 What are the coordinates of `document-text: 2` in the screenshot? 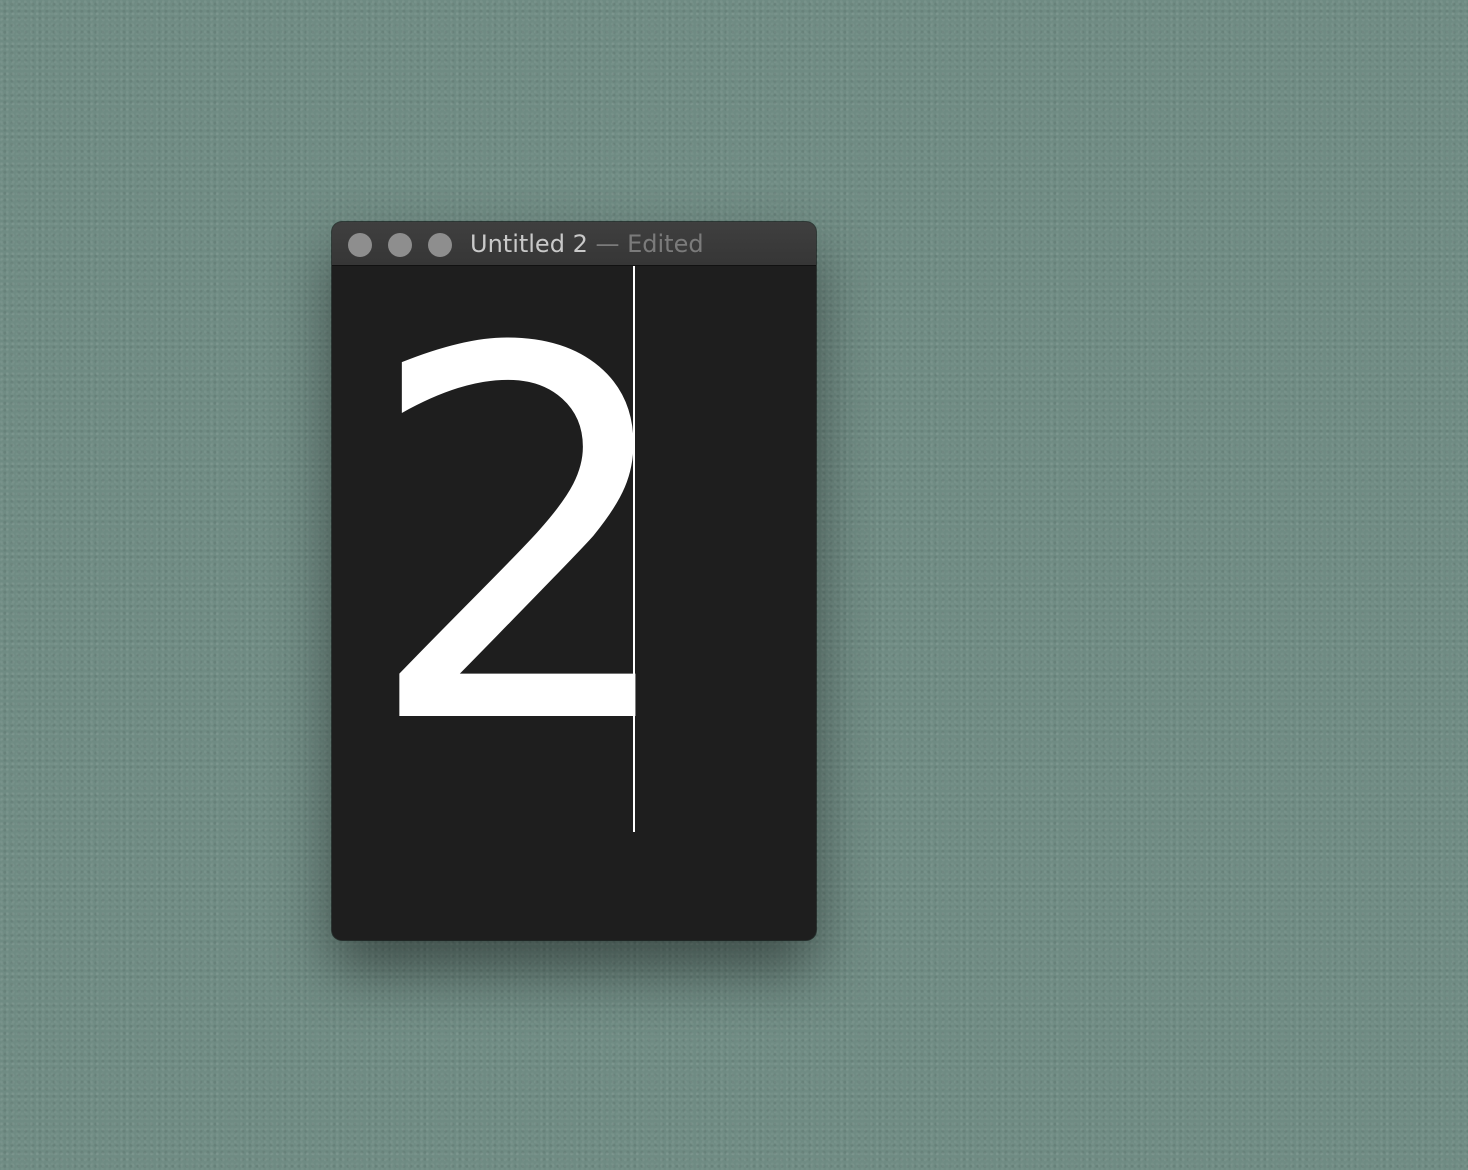 It's located at (524, 540).